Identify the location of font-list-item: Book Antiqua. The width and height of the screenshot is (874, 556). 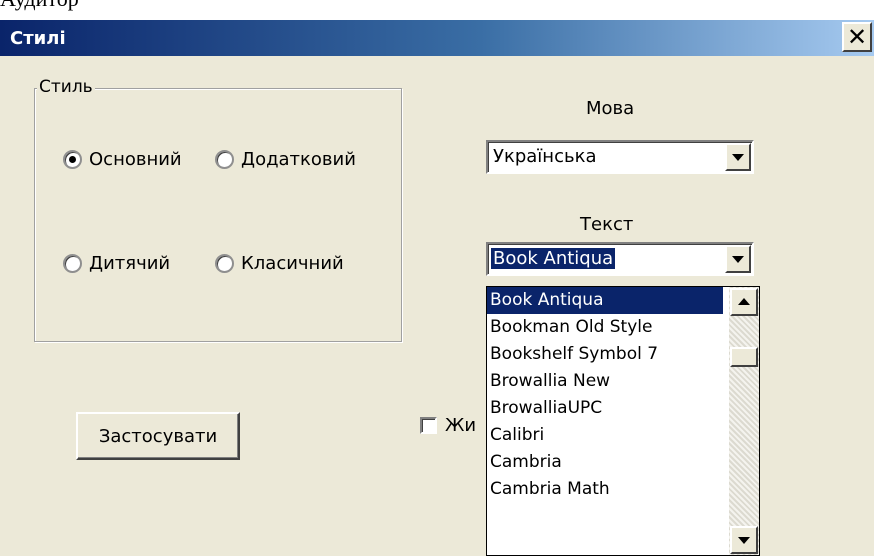
(605, 300).